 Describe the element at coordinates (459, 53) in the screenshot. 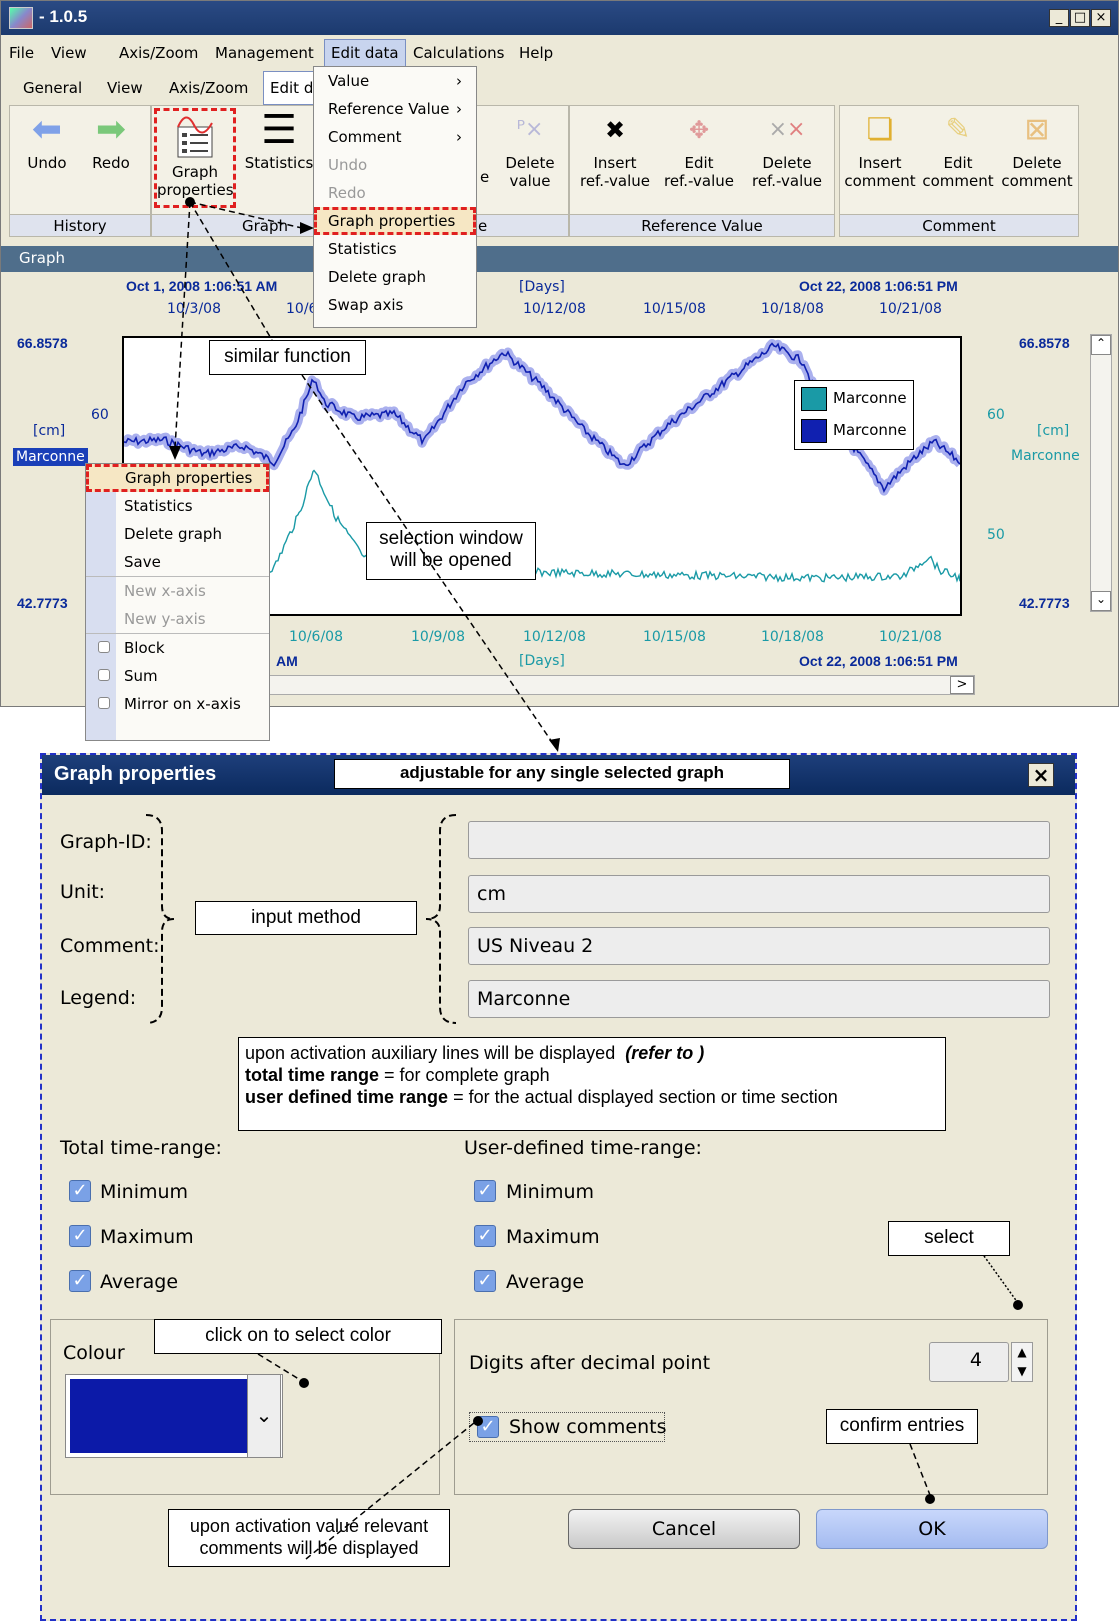

I see `menu-calculations: Calculations` at that location.